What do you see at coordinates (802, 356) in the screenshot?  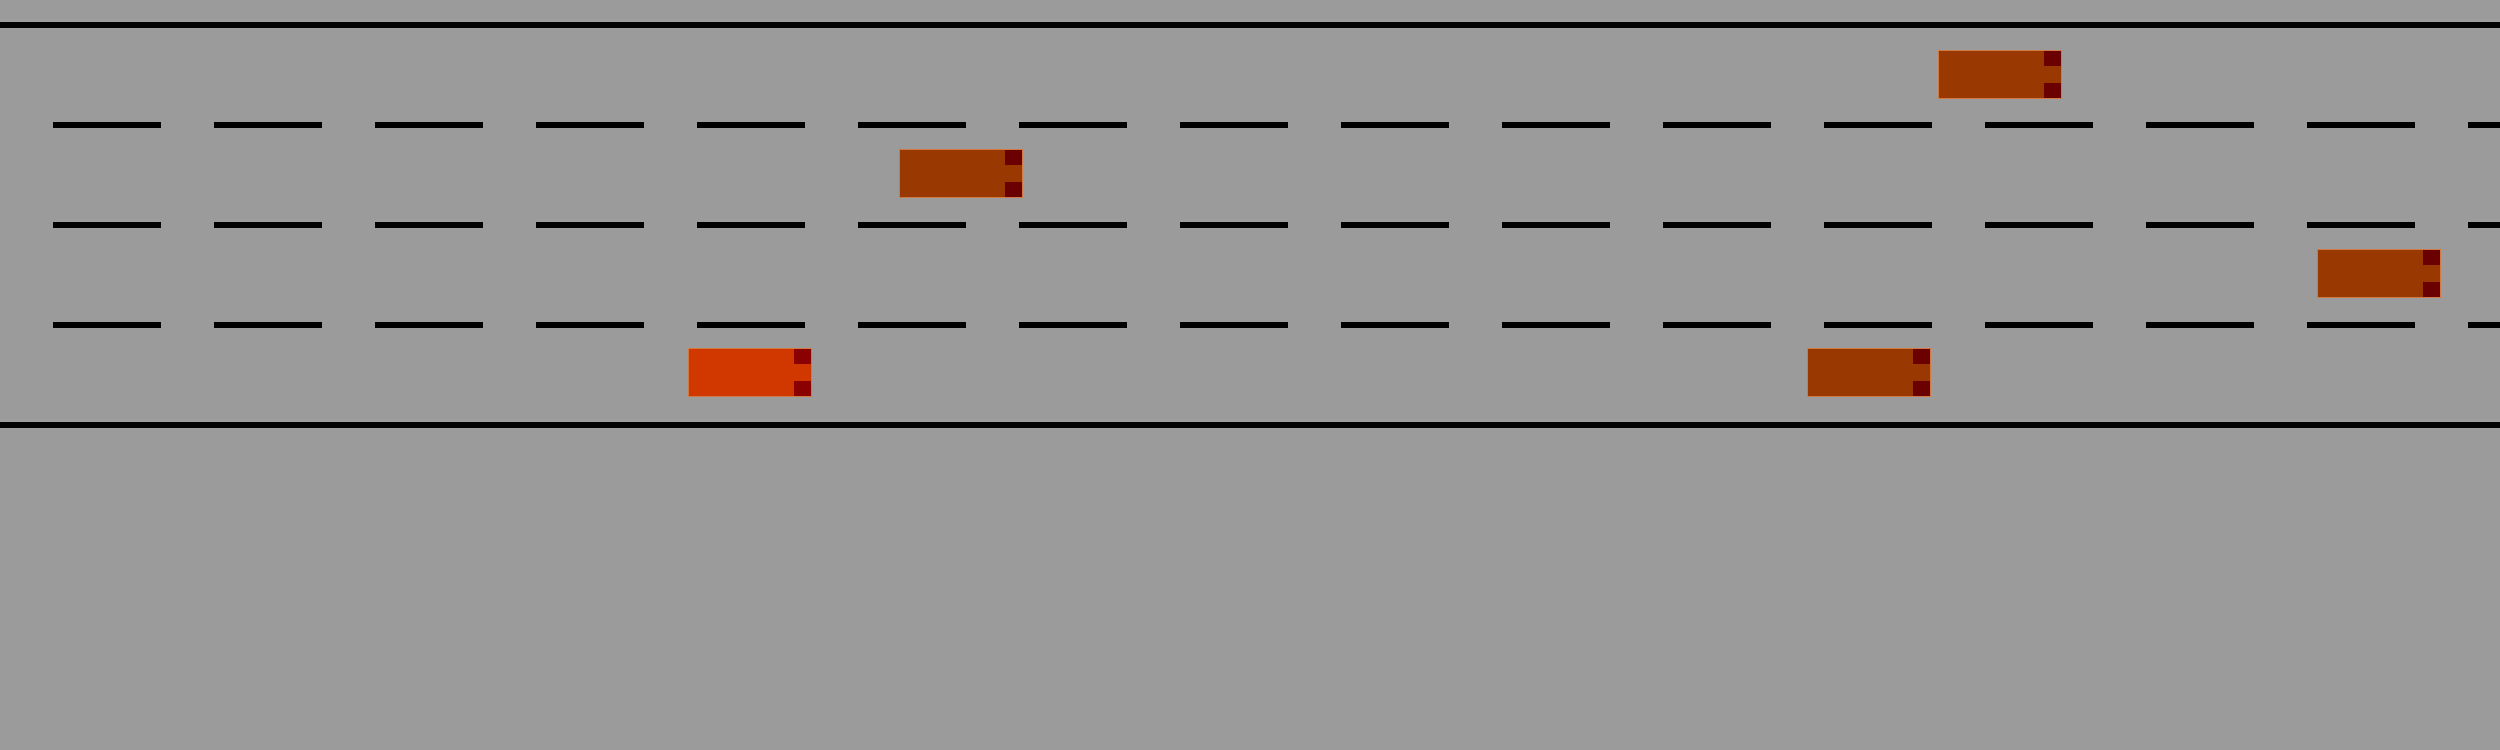 I see `ego-vehicle-taillight-left` at bounding box center [802, 356].